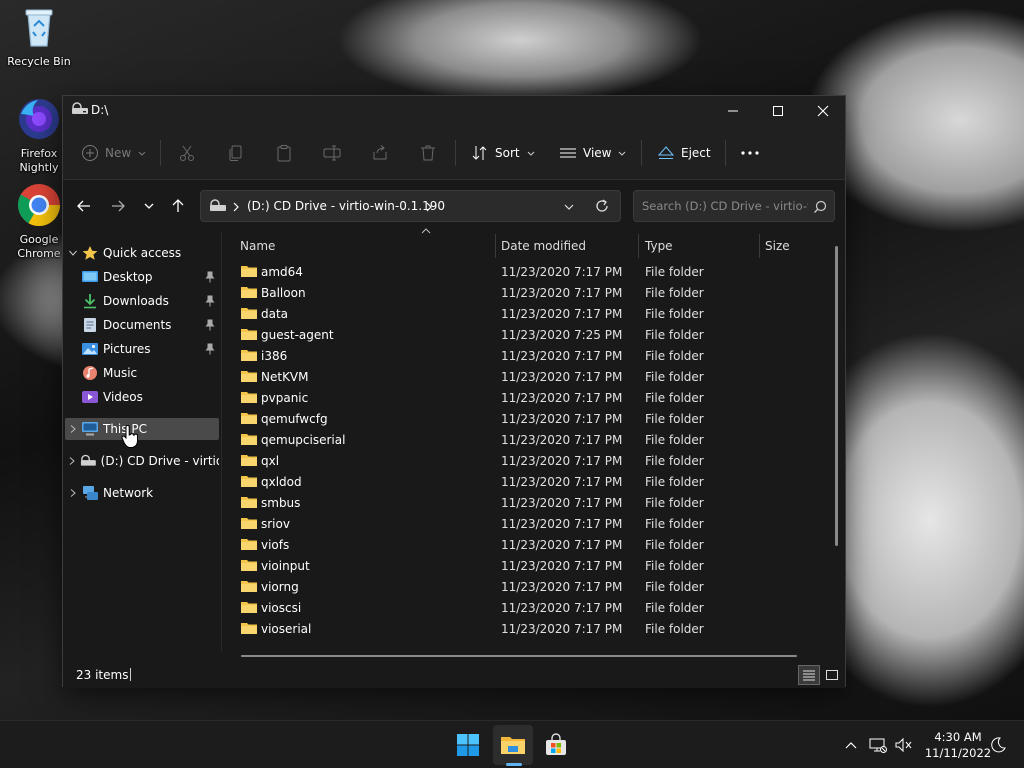 The width and height of the screenshot is (1024, 768). What do you see at coordinates (468, 745) in the screenshot?
I see `start-button` at bounding box center [468, 745].